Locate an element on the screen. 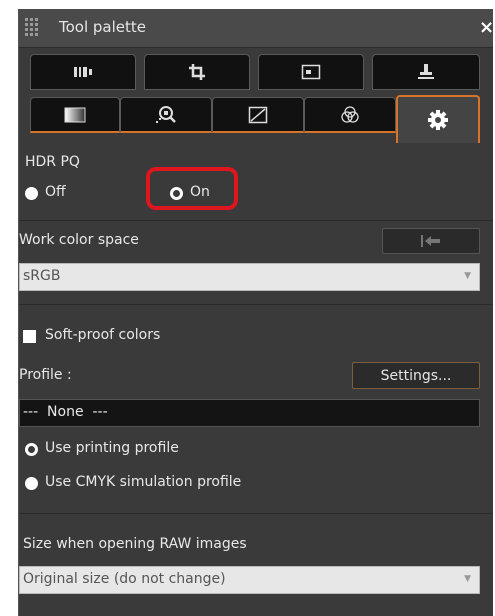 The width and height of the screenshot is (495, 616). work-color-space-label: Work color space is located at coordinates (79, 240).